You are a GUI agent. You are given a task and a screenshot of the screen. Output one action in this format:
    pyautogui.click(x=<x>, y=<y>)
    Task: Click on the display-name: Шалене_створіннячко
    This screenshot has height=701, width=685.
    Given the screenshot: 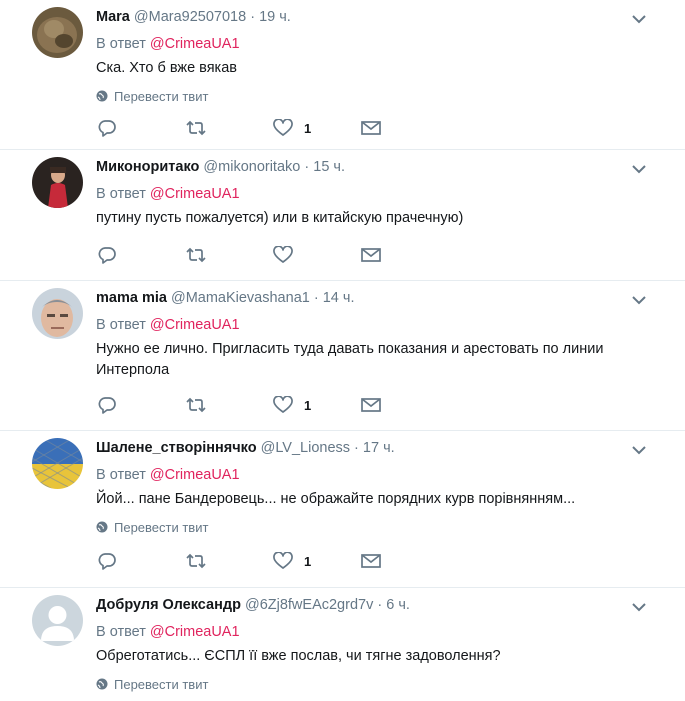 What is the action you would take?
    pyautogui.click(x=176, y=448)
    